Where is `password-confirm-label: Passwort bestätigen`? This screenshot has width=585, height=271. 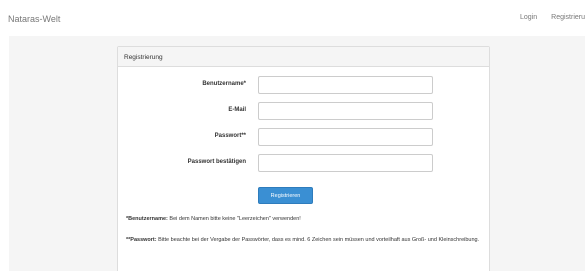
password-confirm-label: Passwort bestätigen is located at coordinates (216, 162).